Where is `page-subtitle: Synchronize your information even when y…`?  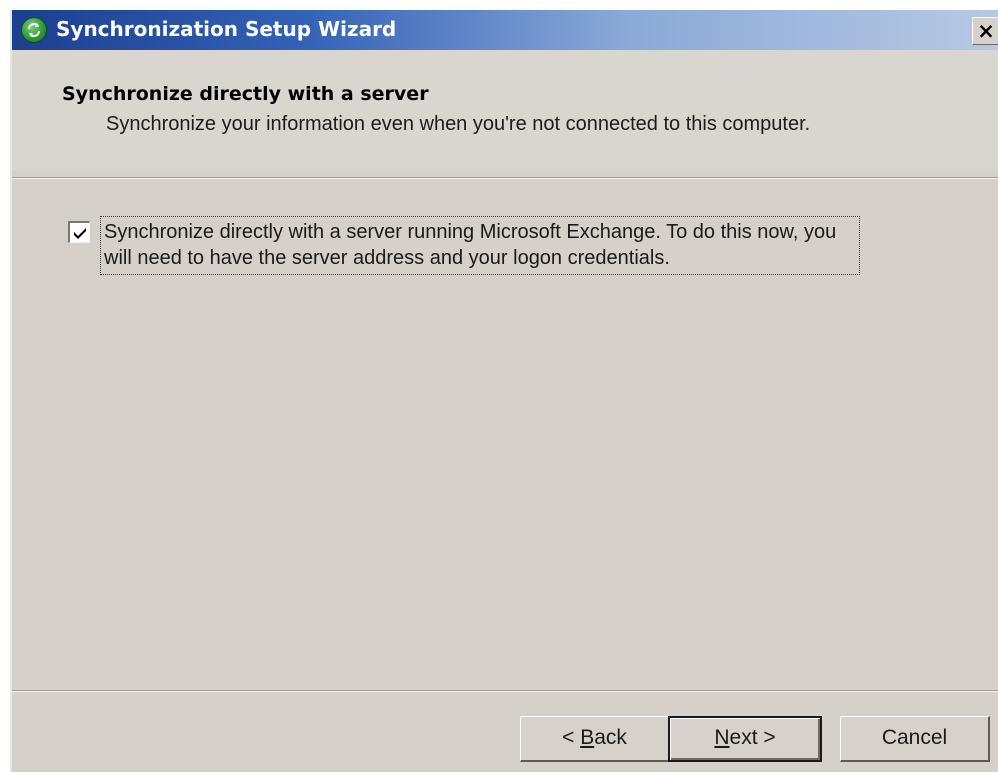 page-subtitle: Synchronize your information even when y… is located at coordinates (458, 124).